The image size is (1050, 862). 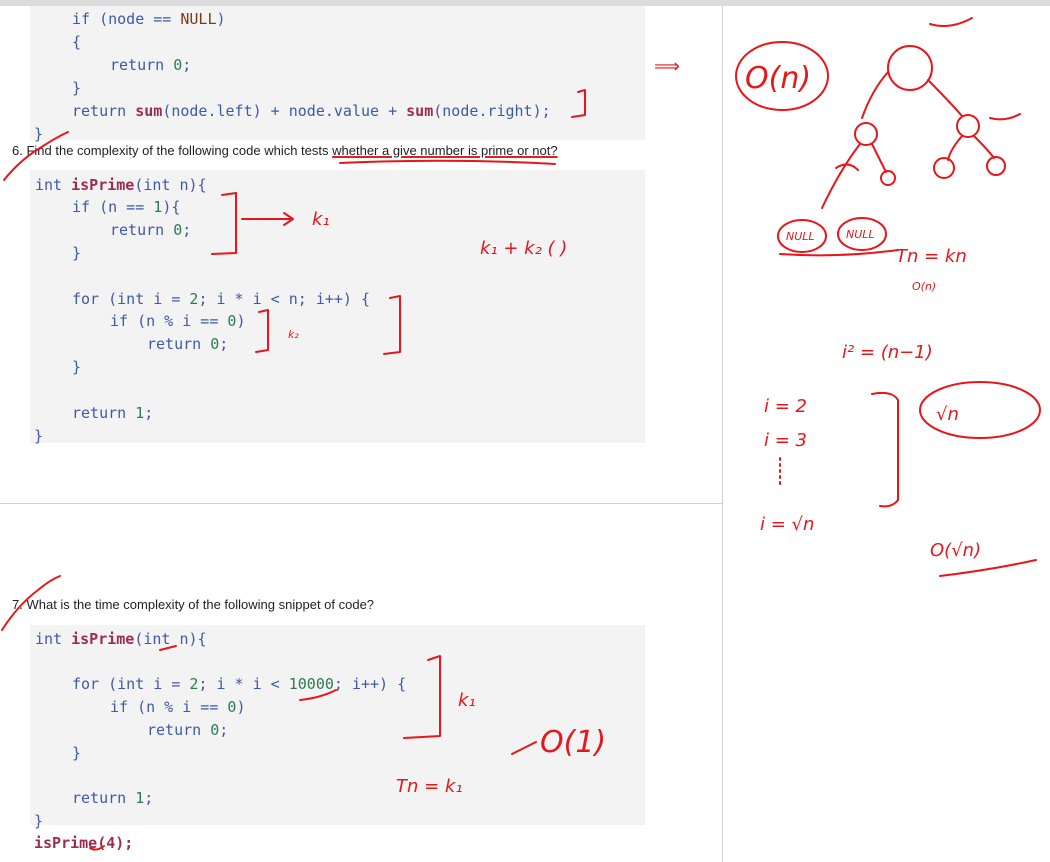 I want to click on label-i-eq-3: i = 3, so click(x=785, y=440).